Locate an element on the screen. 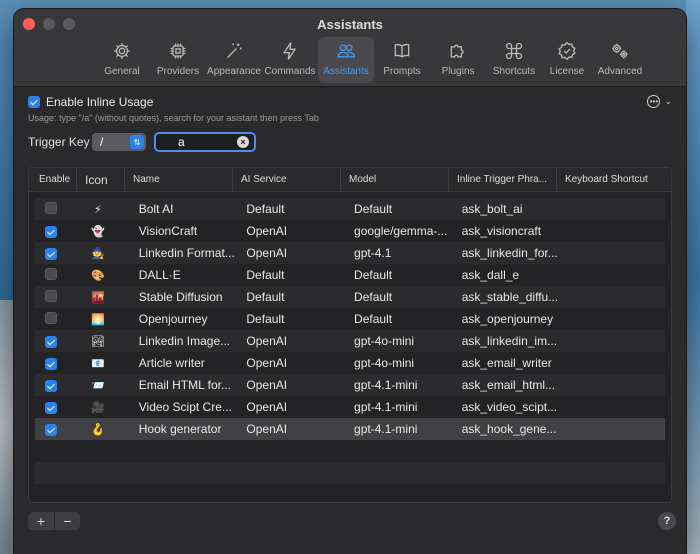 This screenshot has width=700, height=554. tab-plugins: Plugins is located at coordinates (458, 60).